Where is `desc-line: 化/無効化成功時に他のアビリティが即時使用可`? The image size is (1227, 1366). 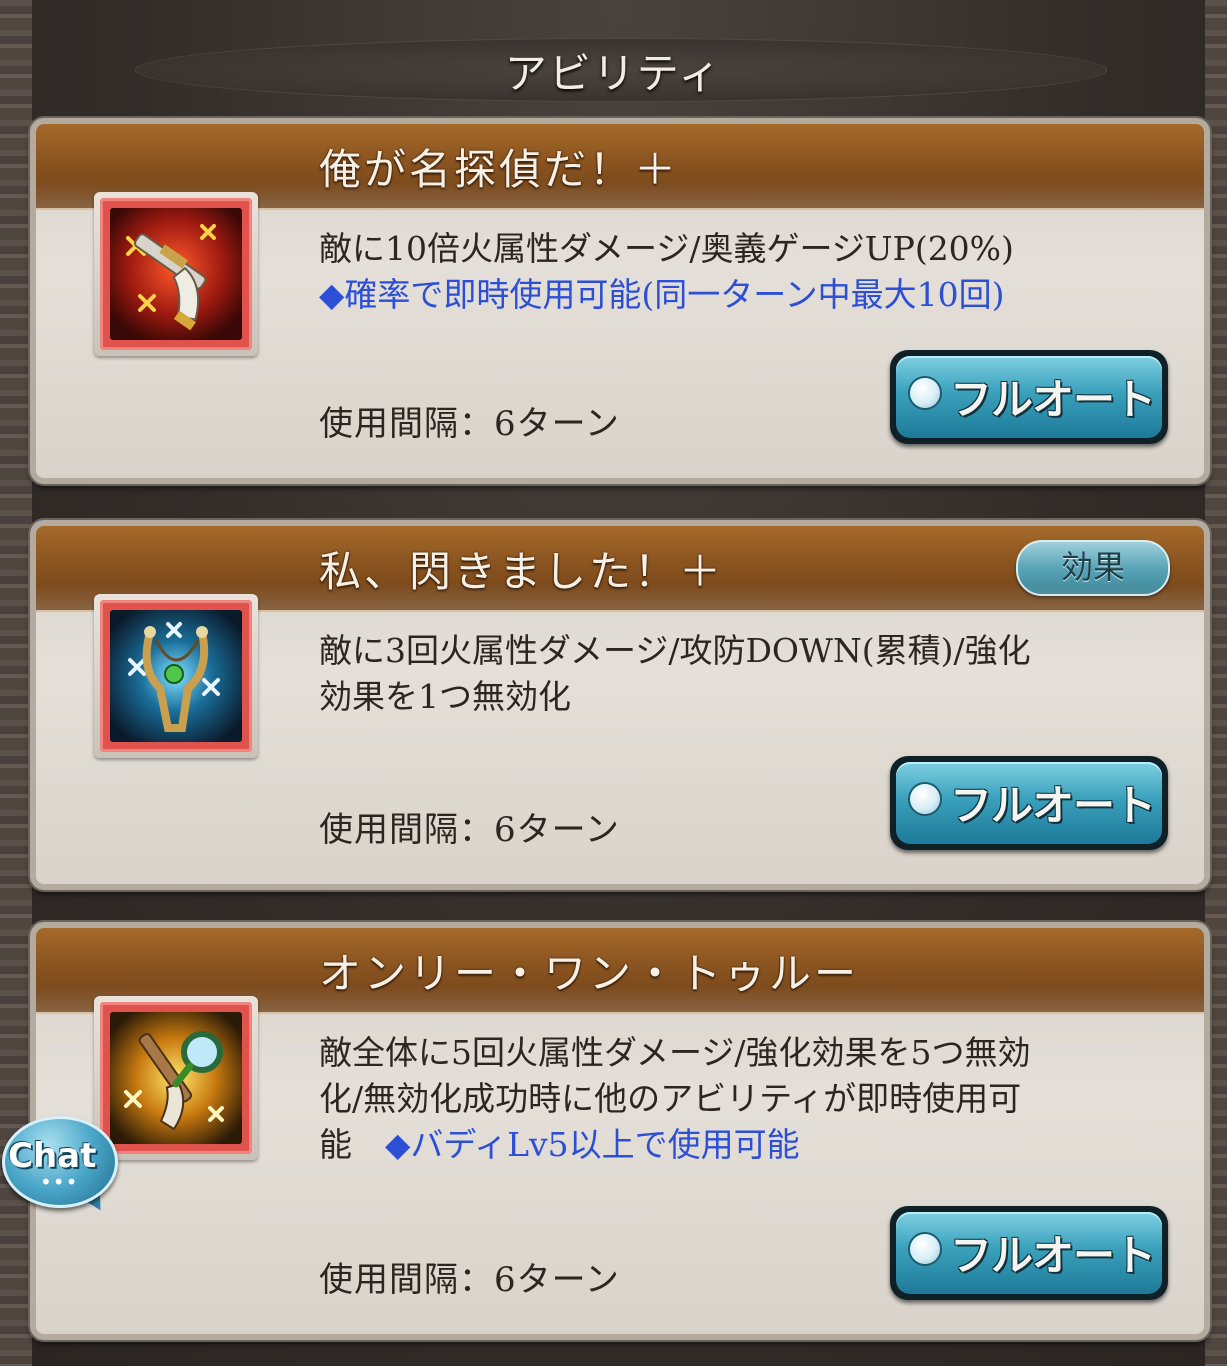 desc-line: 化/無効化成功時に他のアビリティが即時使用可 is located at coordinates (670, 1098).